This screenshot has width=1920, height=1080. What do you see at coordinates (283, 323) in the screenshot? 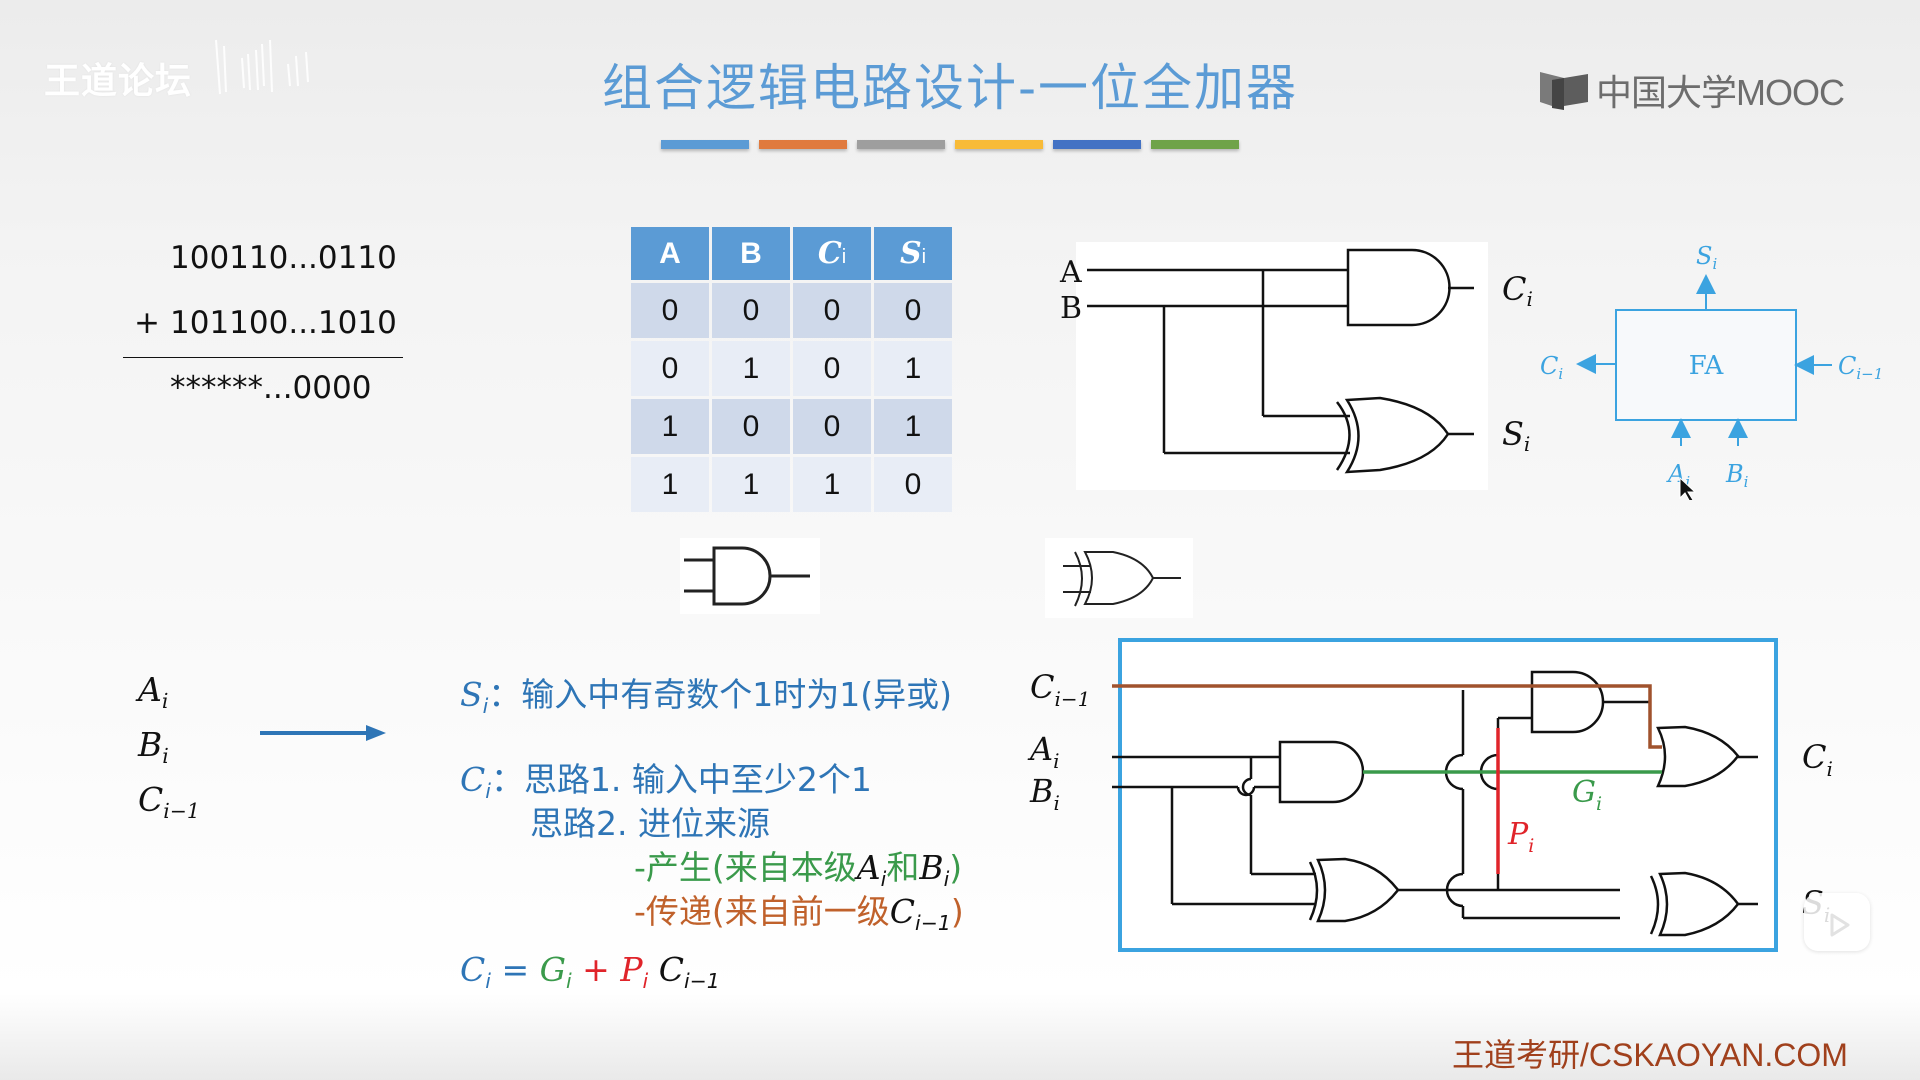
I see `addition-operand2: 101100...1010` at bounding box center [283, 323].